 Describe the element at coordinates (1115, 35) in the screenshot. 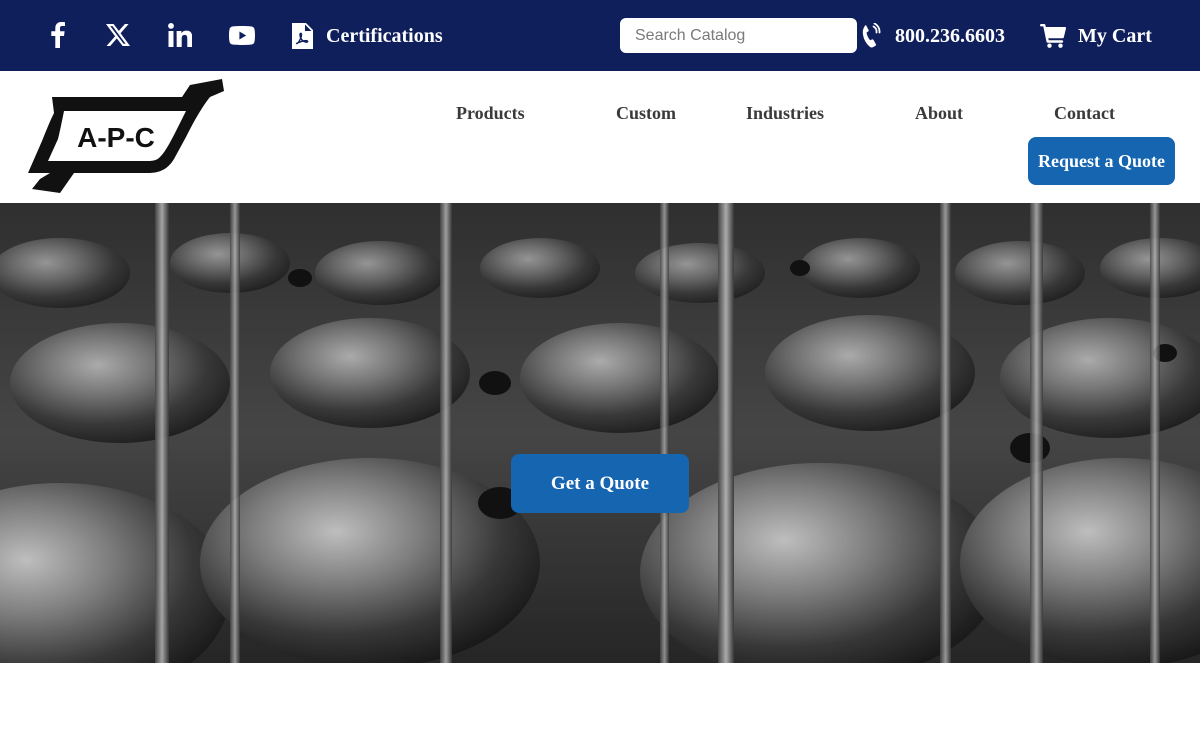

I see `my-cart-label: My Cart` at that location.